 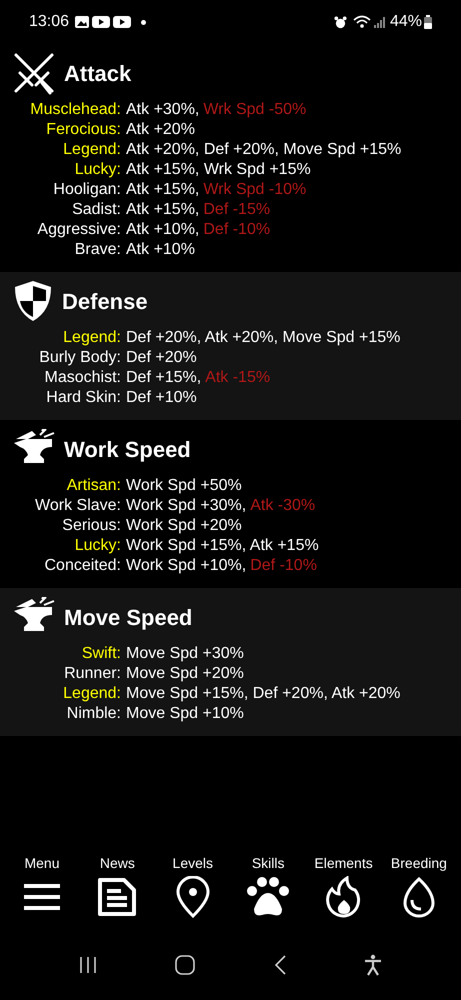 I want to click on bonus-text: Def +20%, Atk +20%, Move Spd +15%, so click(x=263, y=337).